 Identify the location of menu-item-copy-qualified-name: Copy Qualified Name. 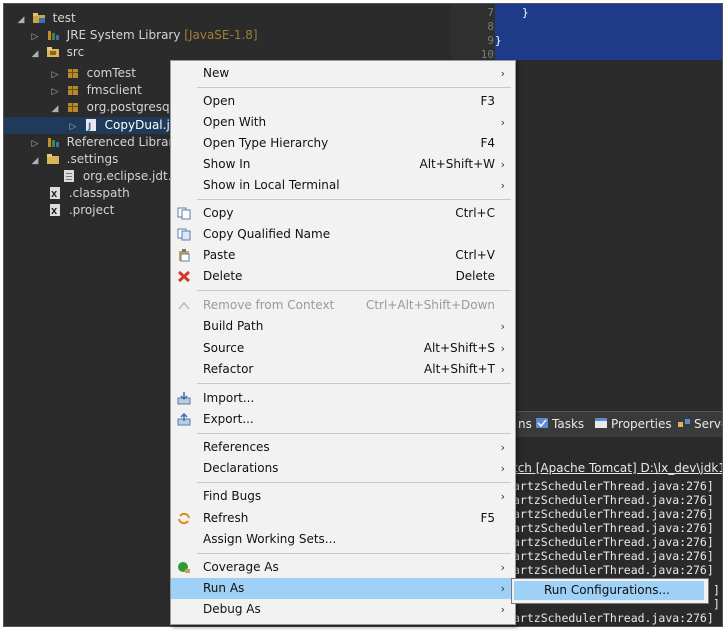
(343, 234).